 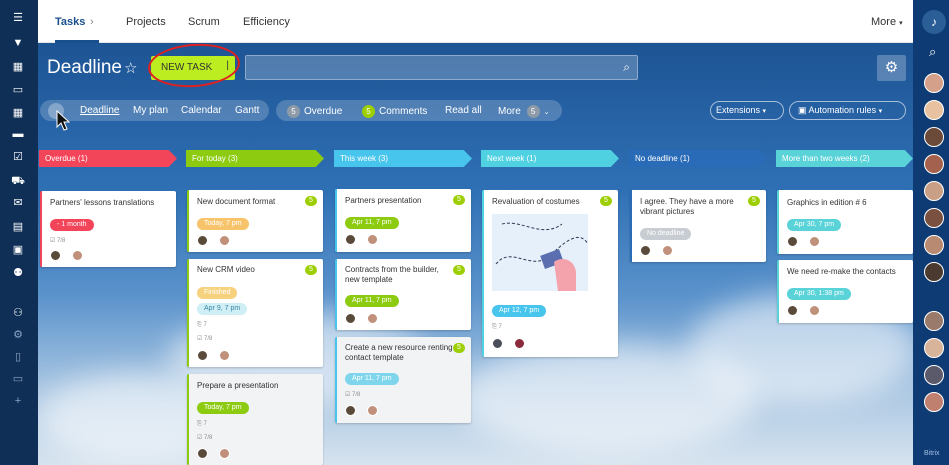 I want to click on deadline-tag: Today, 7 pm, so click(x=223, y=408).